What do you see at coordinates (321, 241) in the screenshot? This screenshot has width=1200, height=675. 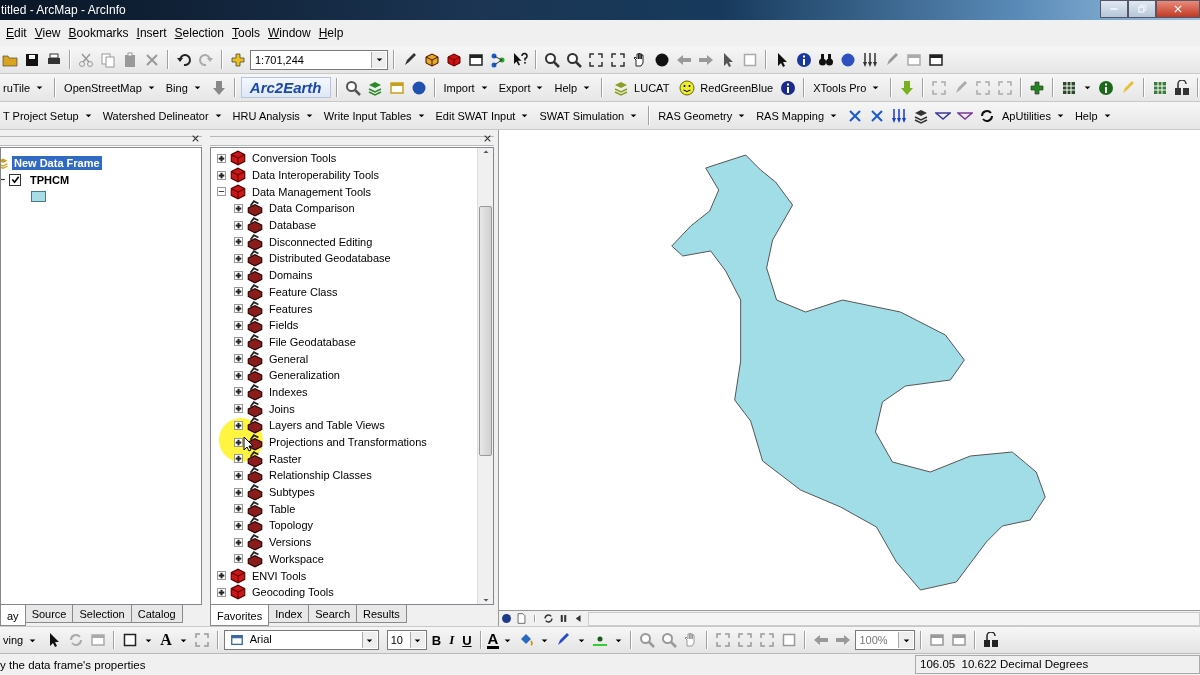 I see `tree-item: Disconnected Editing` at bounding box center [321, 241].